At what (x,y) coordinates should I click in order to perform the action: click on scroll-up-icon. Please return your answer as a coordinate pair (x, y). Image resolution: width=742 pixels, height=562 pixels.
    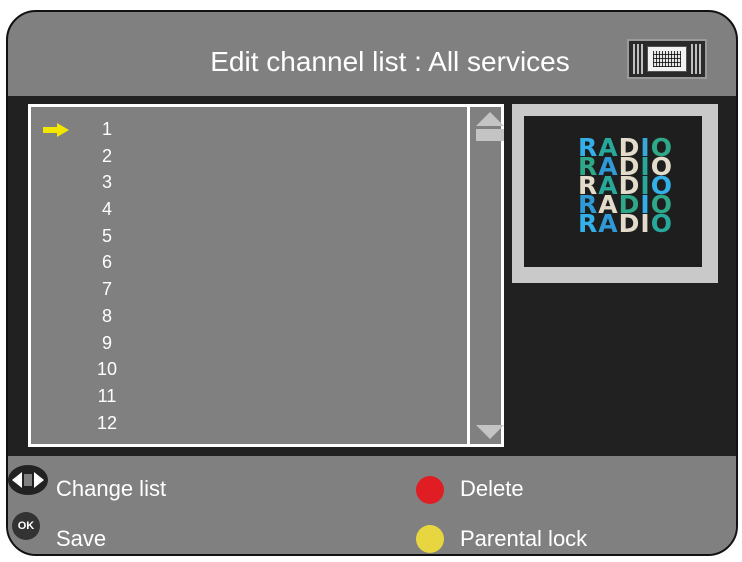
    Looking at the image, I should click on (490, 119).